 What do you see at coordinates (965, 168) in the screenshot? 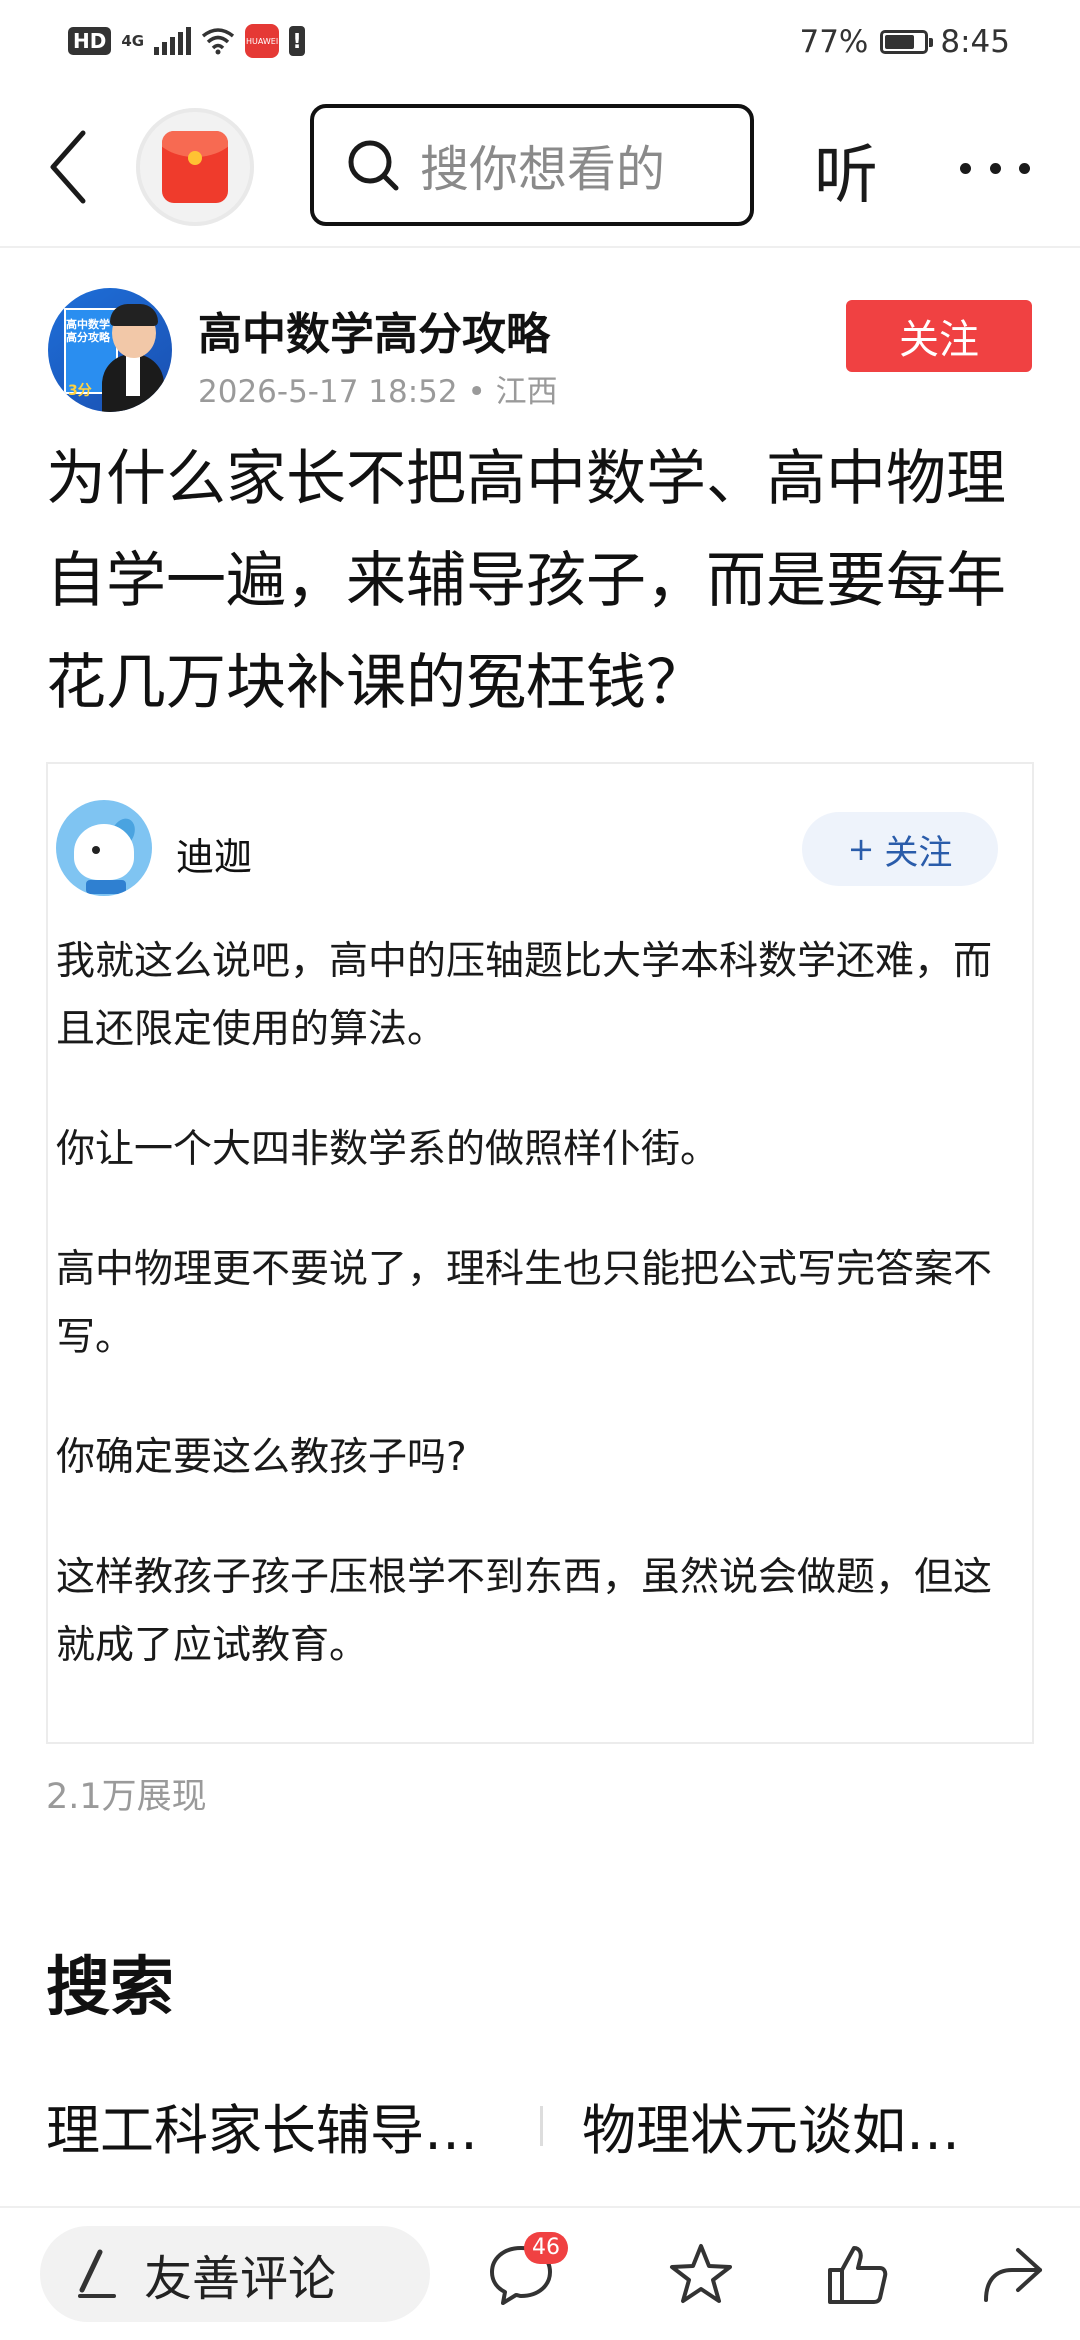
I see `more-dots-icon` at bounding box center [965, 168].